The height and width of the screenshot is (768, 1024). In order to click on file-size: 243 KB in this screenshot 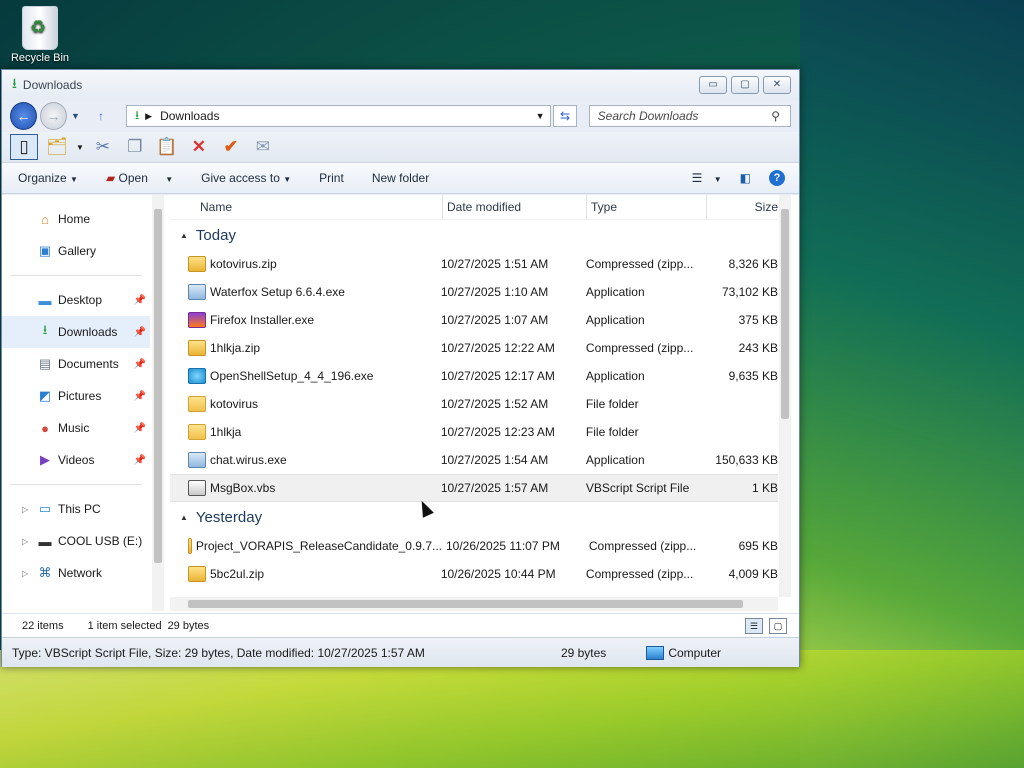, I will do `click(758, 348)`.